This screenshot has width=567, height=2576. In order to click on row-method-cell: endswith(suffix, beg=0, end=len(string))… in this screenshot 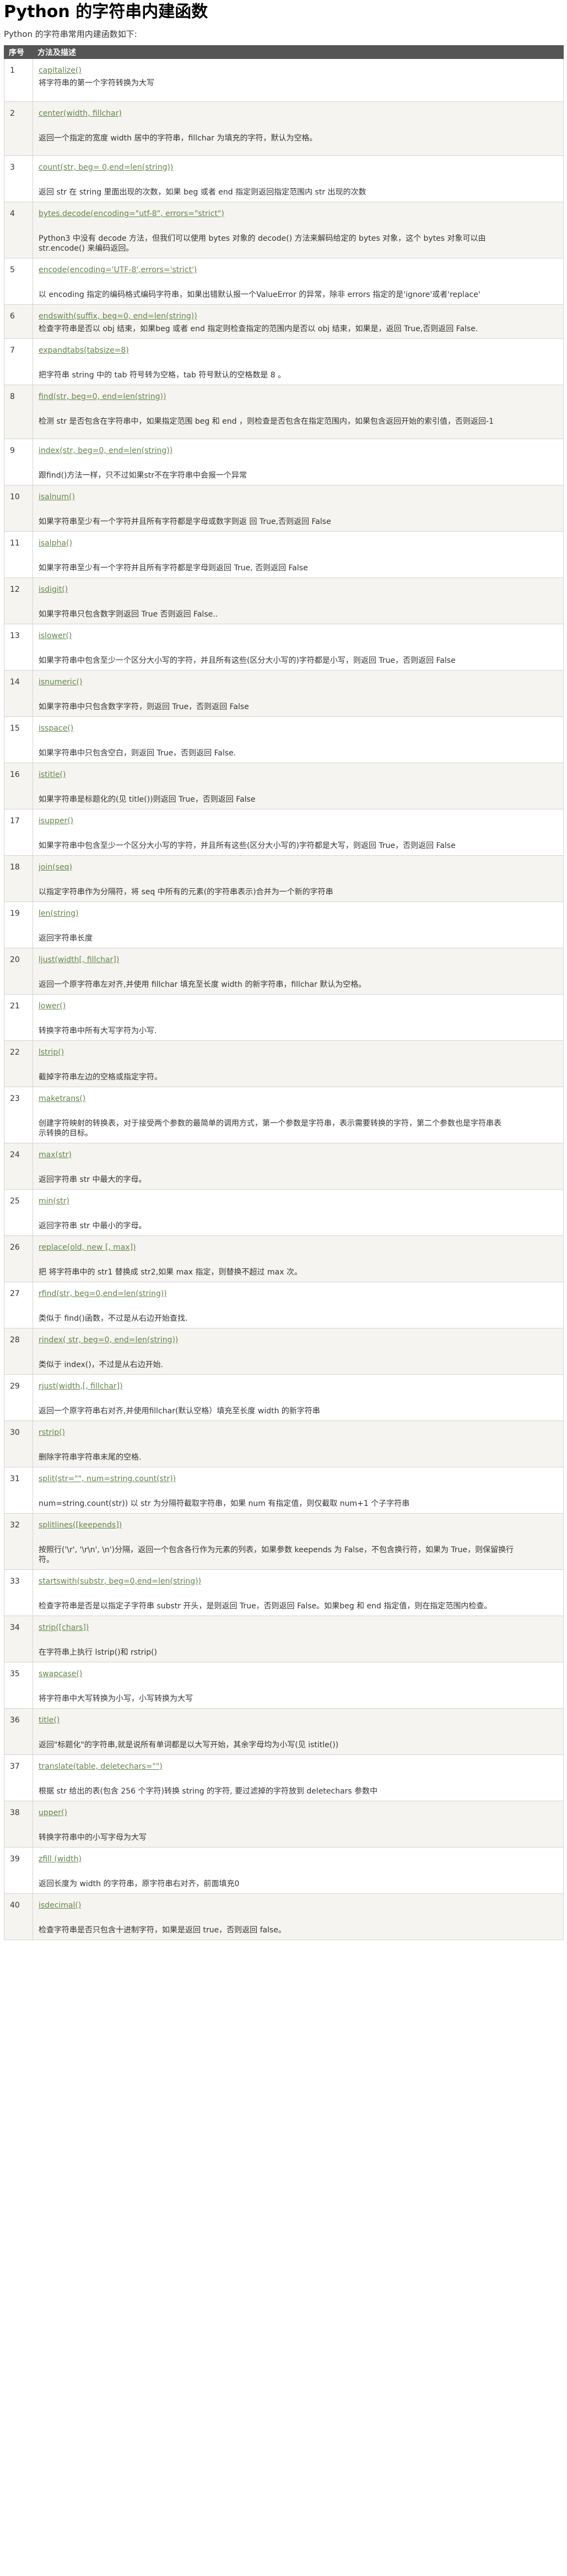, I will do `click(298, 321)`.